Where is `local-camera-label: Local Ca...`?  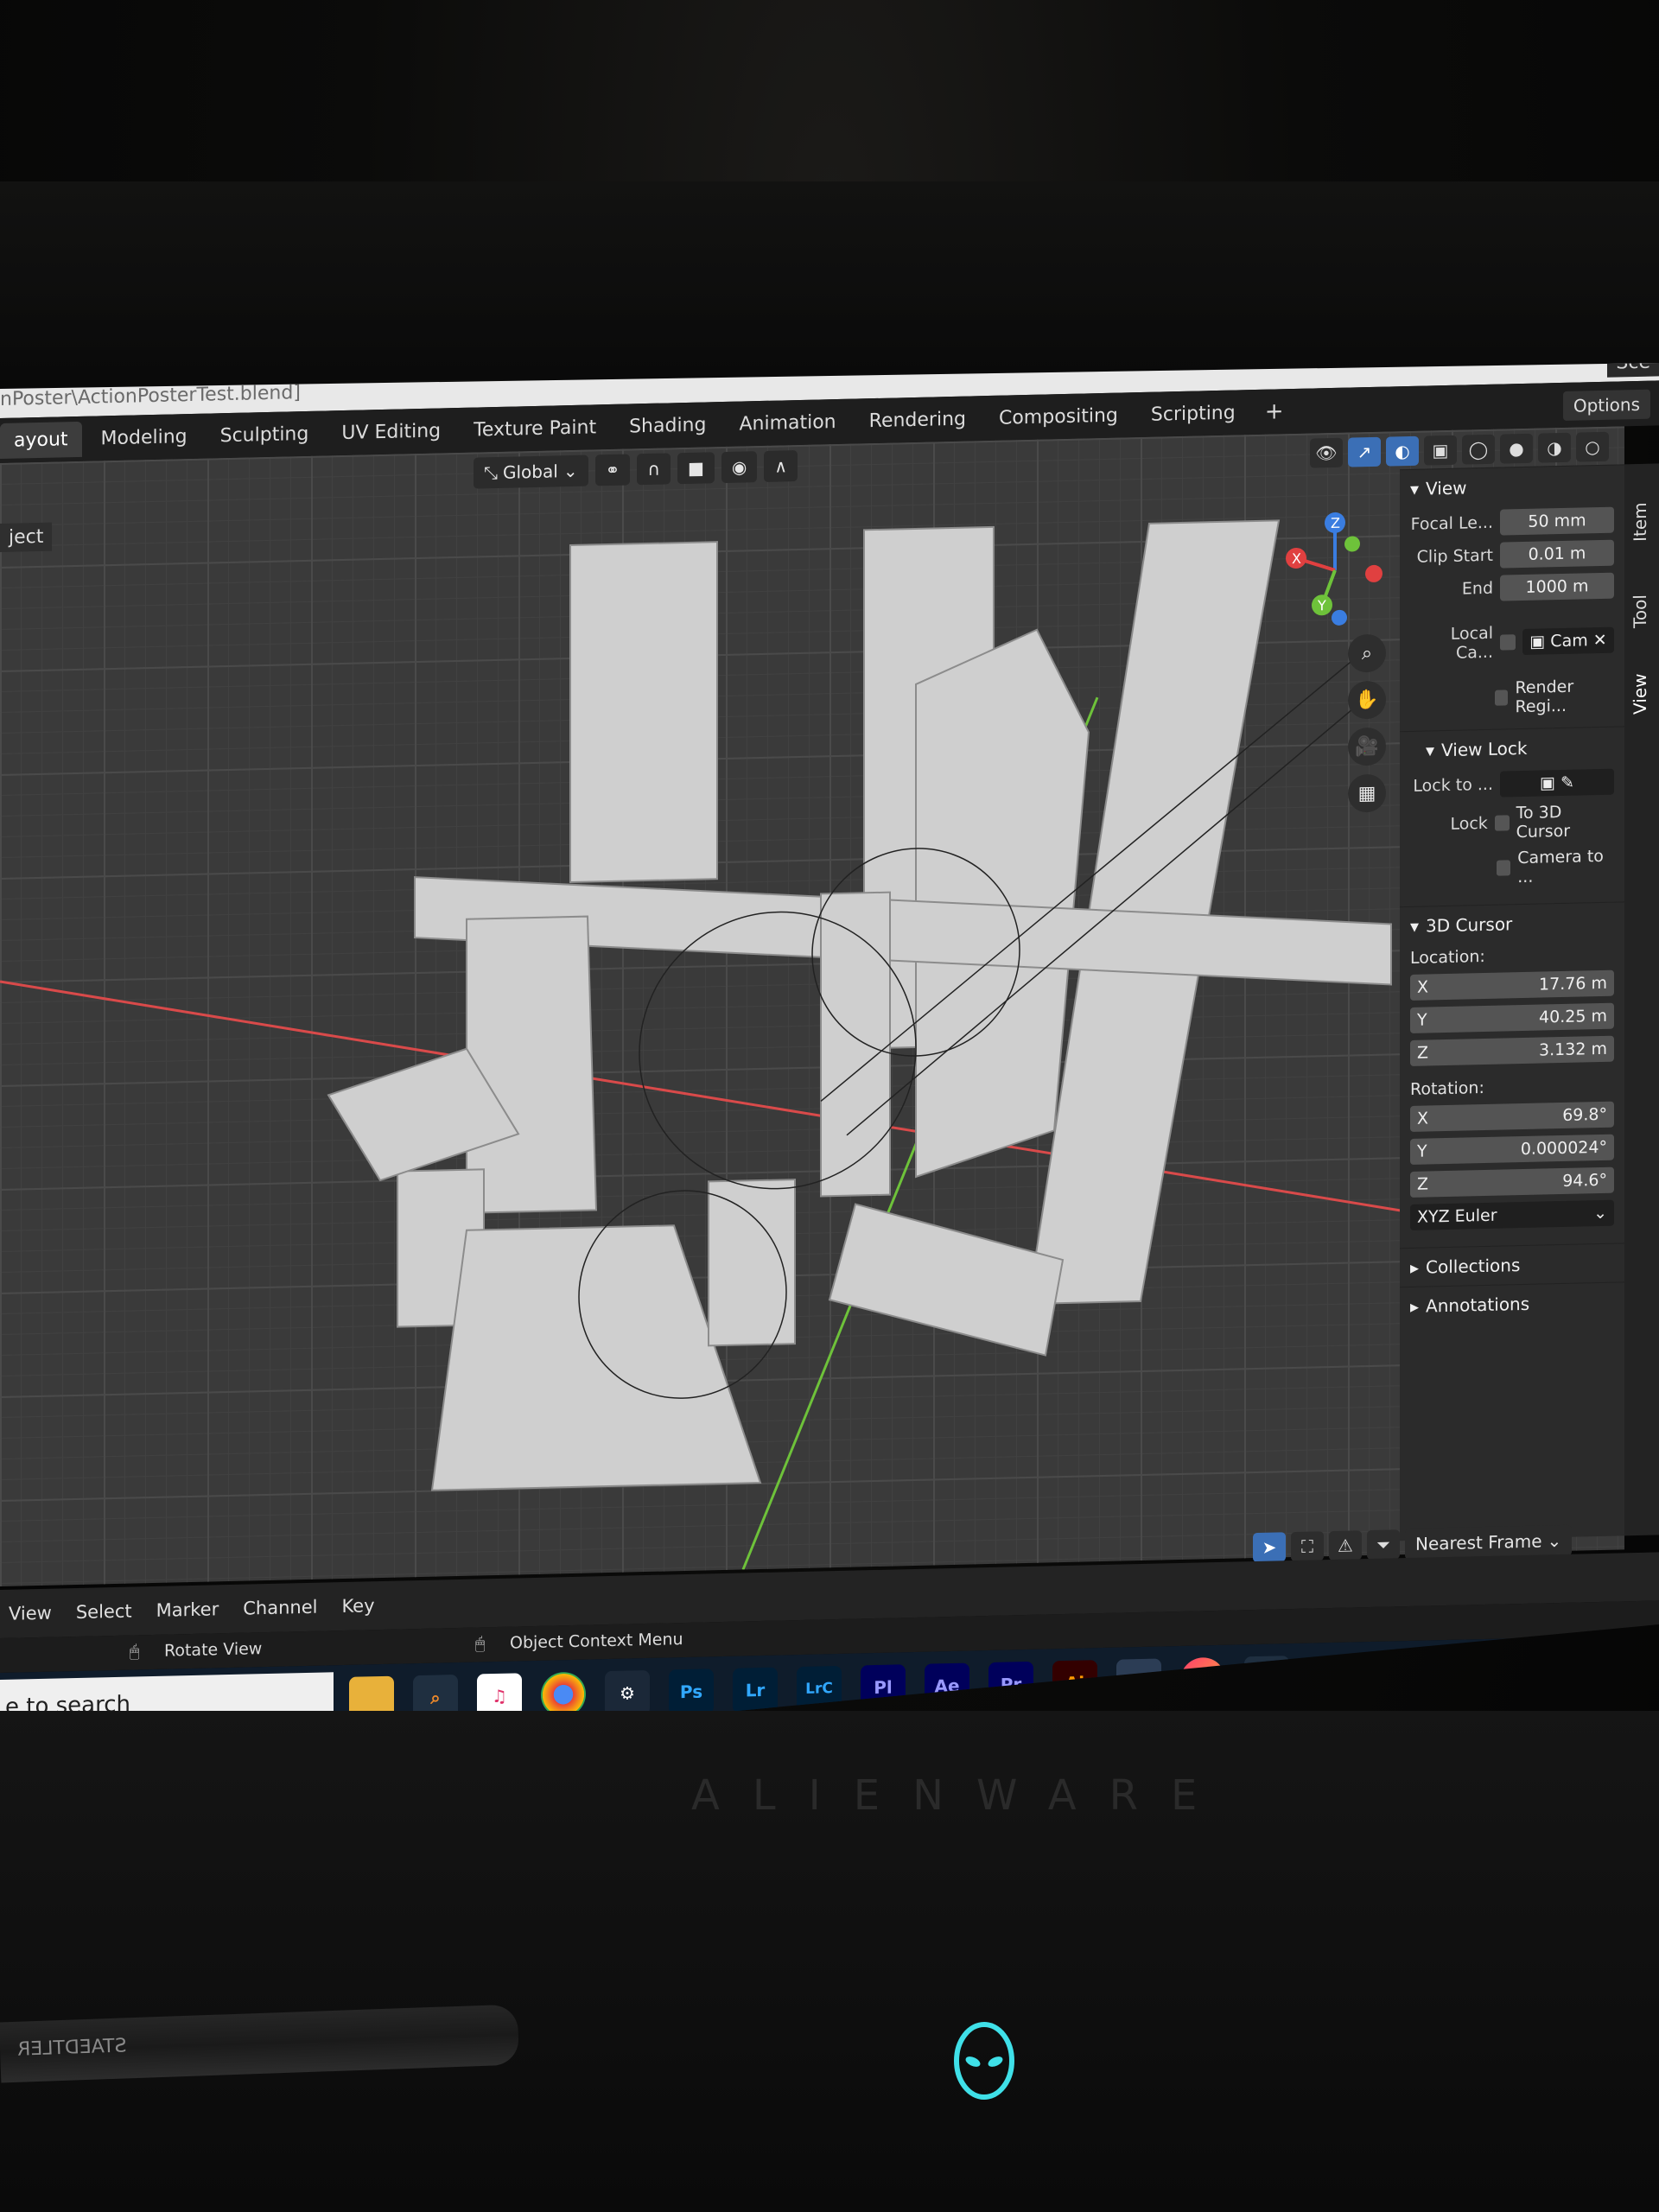 local-camera-label: Local Ca... is located at coordinates (1471, 643).